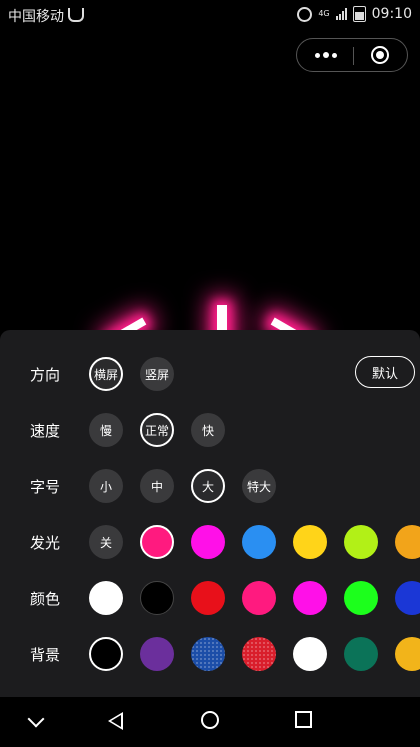 The width and height of the screenshot is (420, 747). What do you see at coordinates (45, 487) in the screenshot?
I see `row-label: 字号` at bounding box center [45, 487].